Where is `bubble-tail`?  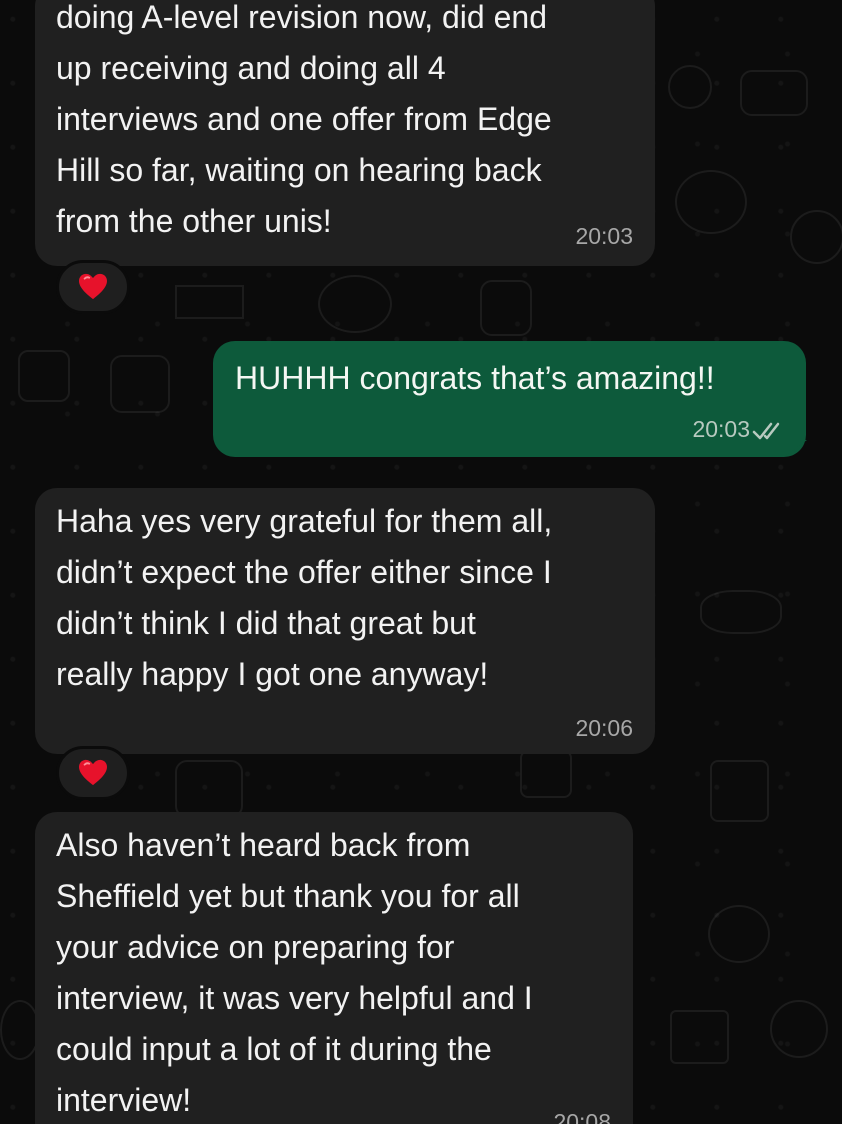
bubble-tail is located at coordinates (796, 448).